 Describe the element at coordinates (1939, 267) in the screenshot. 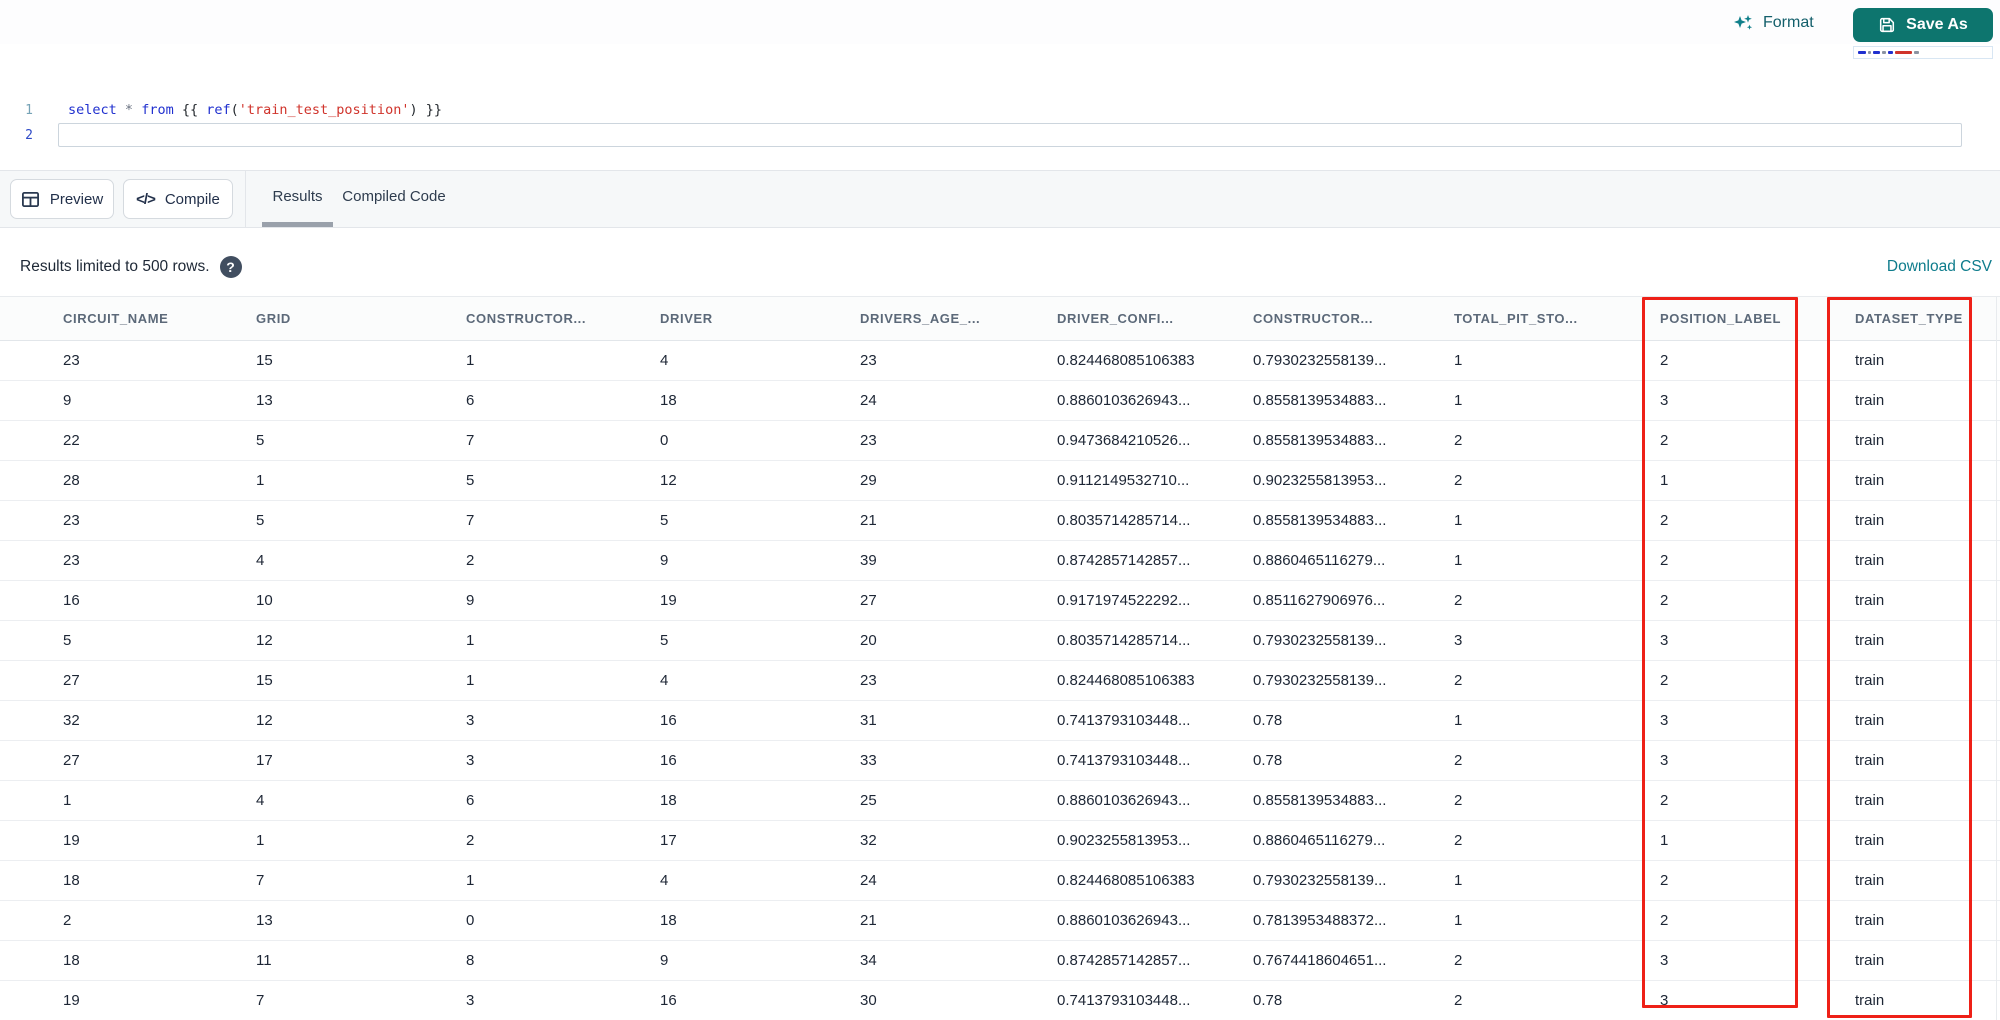

I see `download-csv-link: Download CSV` at that location.